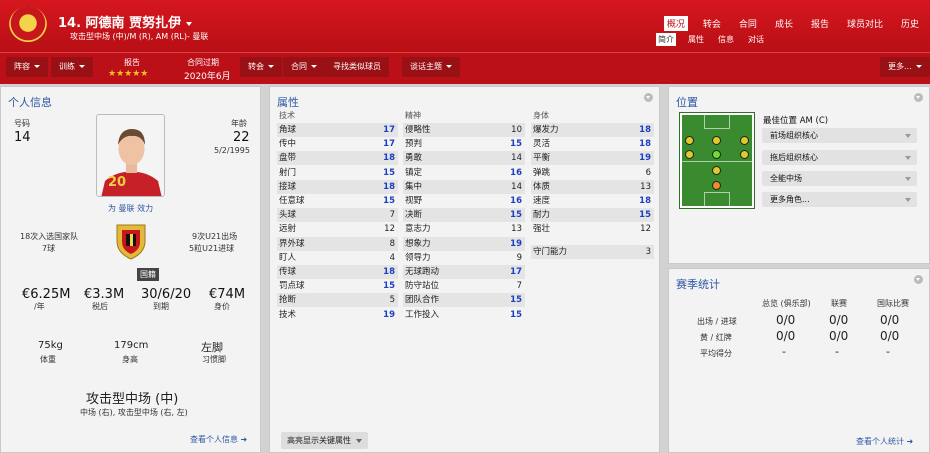 This screenshot has height=453, width=930. I want to click on attribute-row: 平衡 19, so click(592, 158).